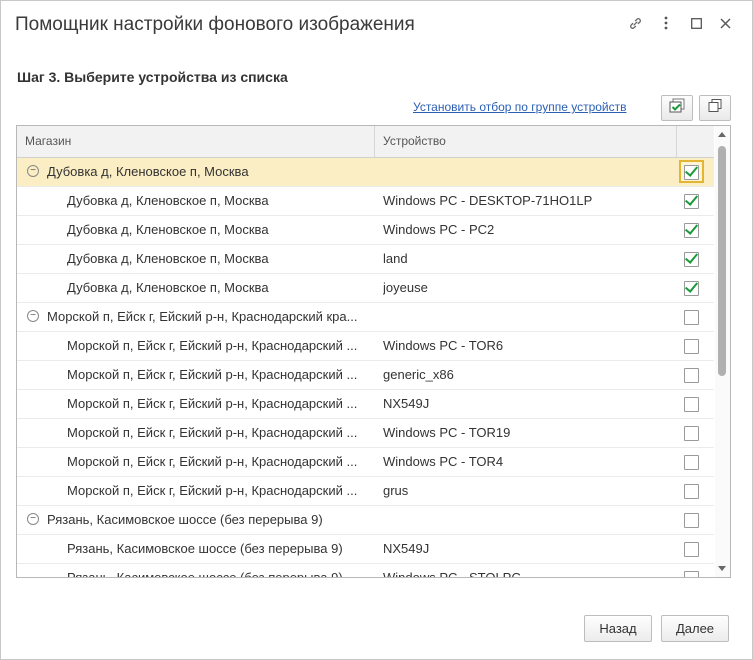 The width and height of the screenshot is (753, 660). I want to click on table-row: Дубовка д, Кленовское п, Москва land, so click(365, 259).